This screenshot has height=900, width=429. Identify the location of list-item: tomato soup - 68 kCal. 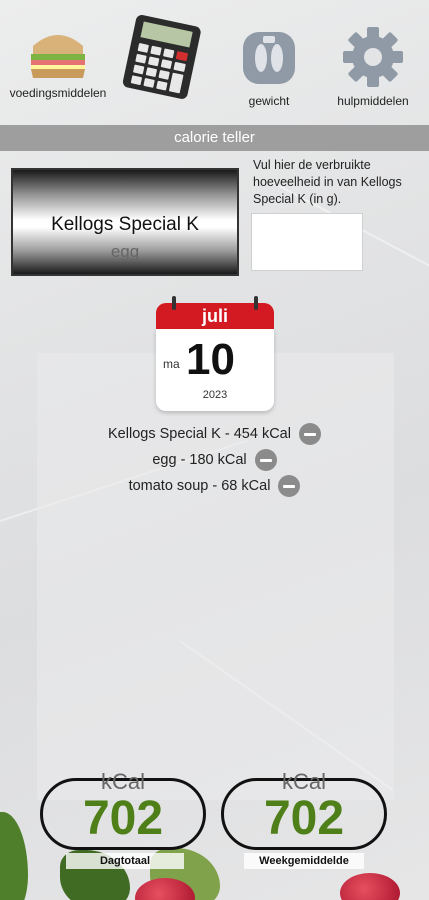
(214, 486).